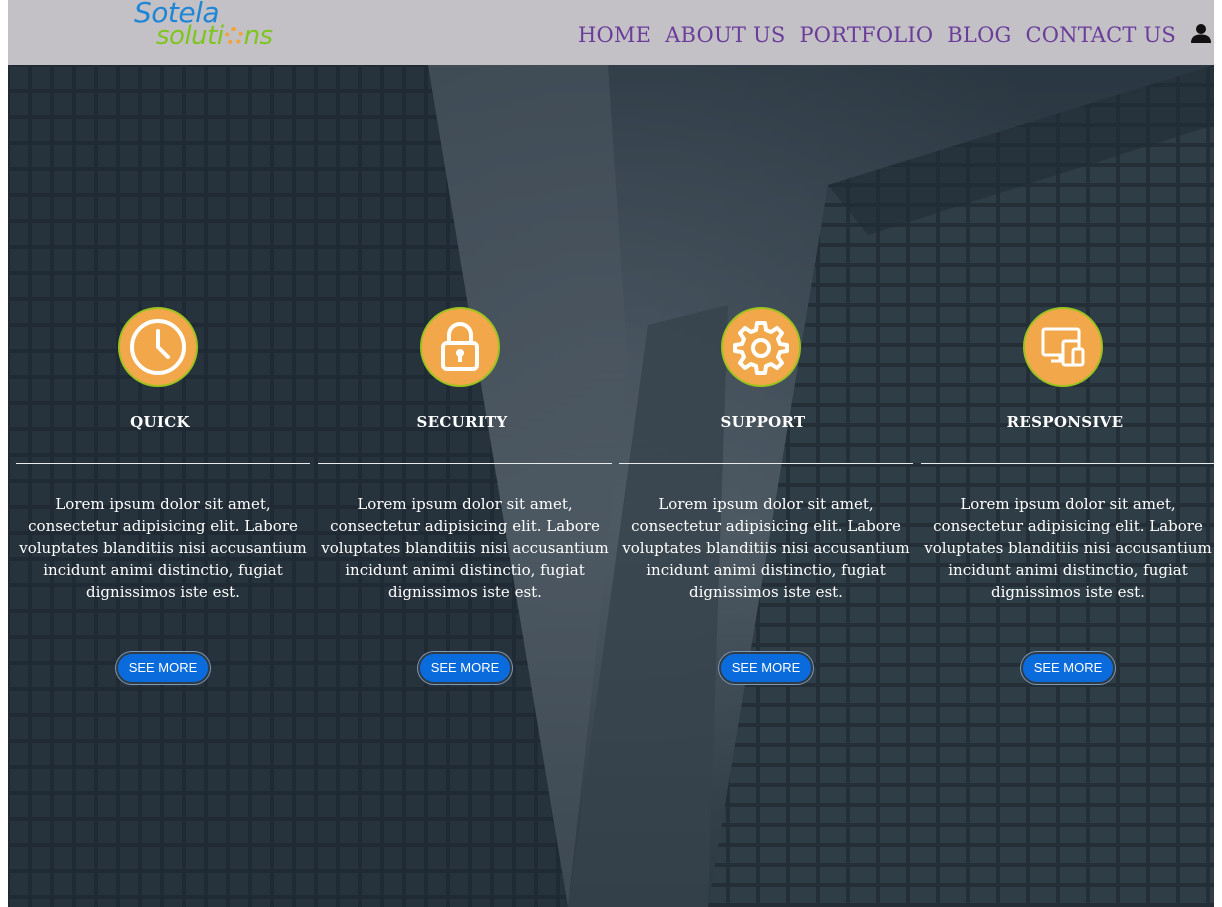 The width and height of the screenshot is (1222, 907). I want to click on nav-blog: BLOG, so click(979, 36).